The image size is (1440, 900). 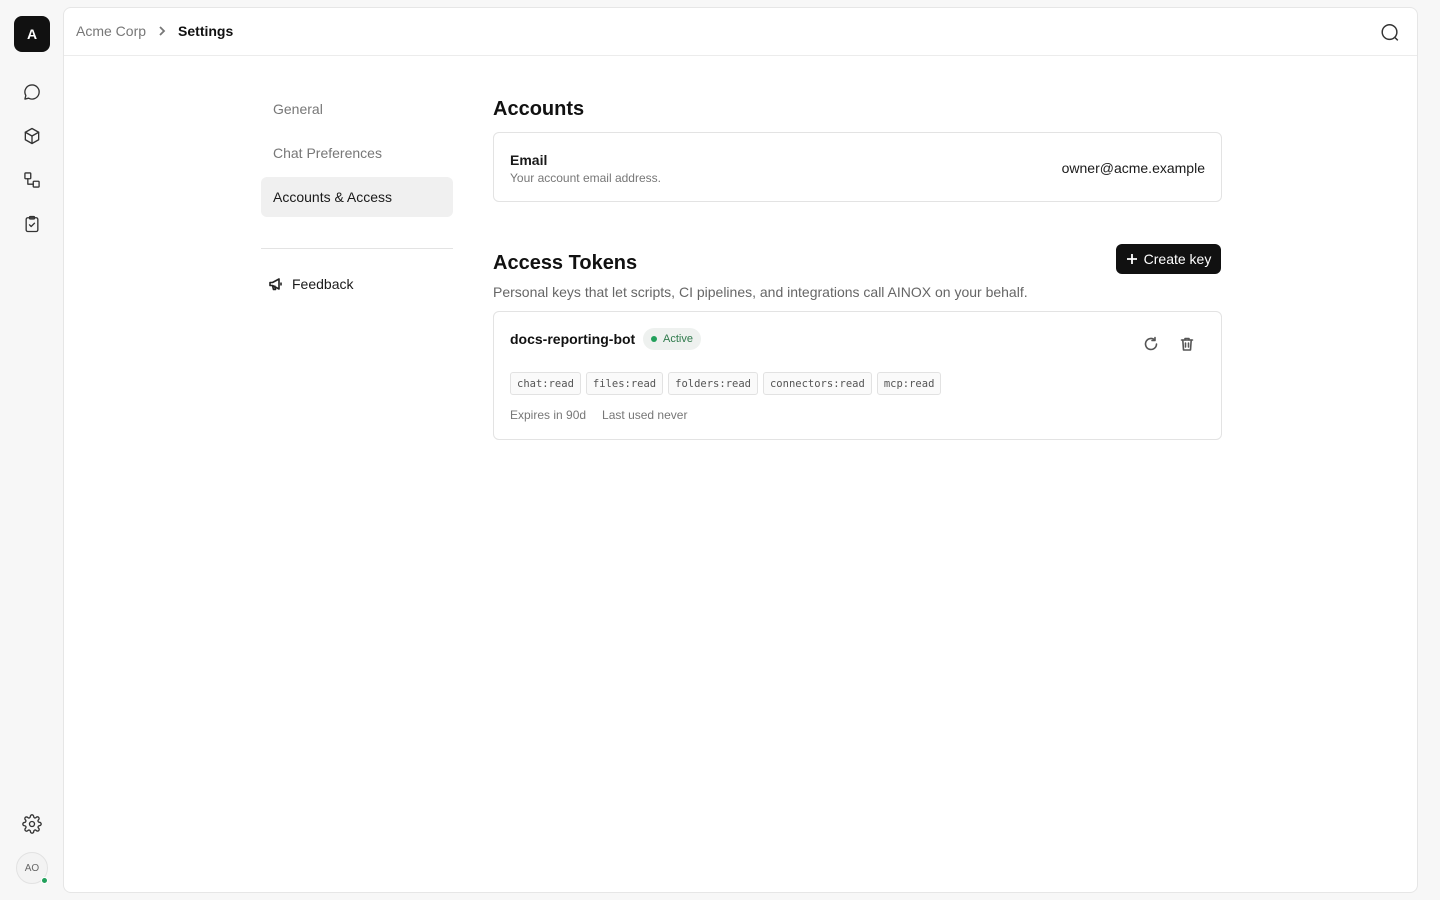 What do you see at coordinates (357, 248) in the screenshot?
I see `nav-divider` at bounding box center [357, 248].